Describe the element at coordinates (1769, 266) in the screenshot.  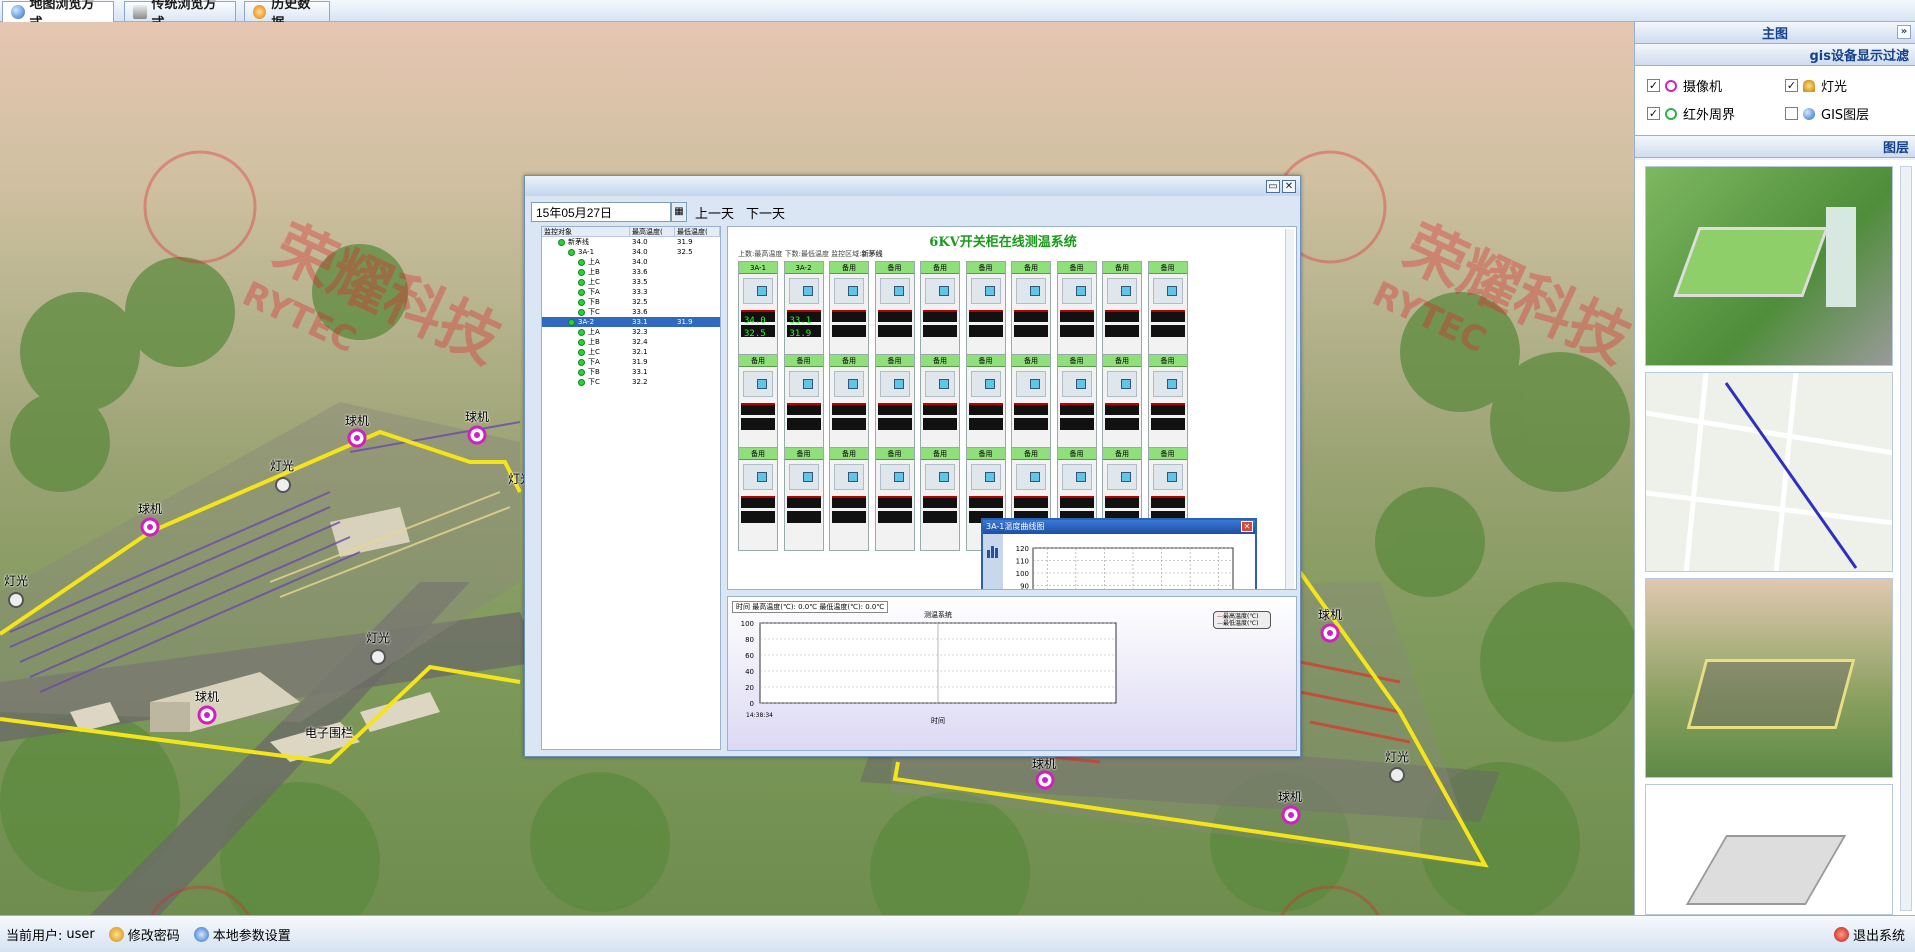
I see `layer-thumb-aerial` at that location.